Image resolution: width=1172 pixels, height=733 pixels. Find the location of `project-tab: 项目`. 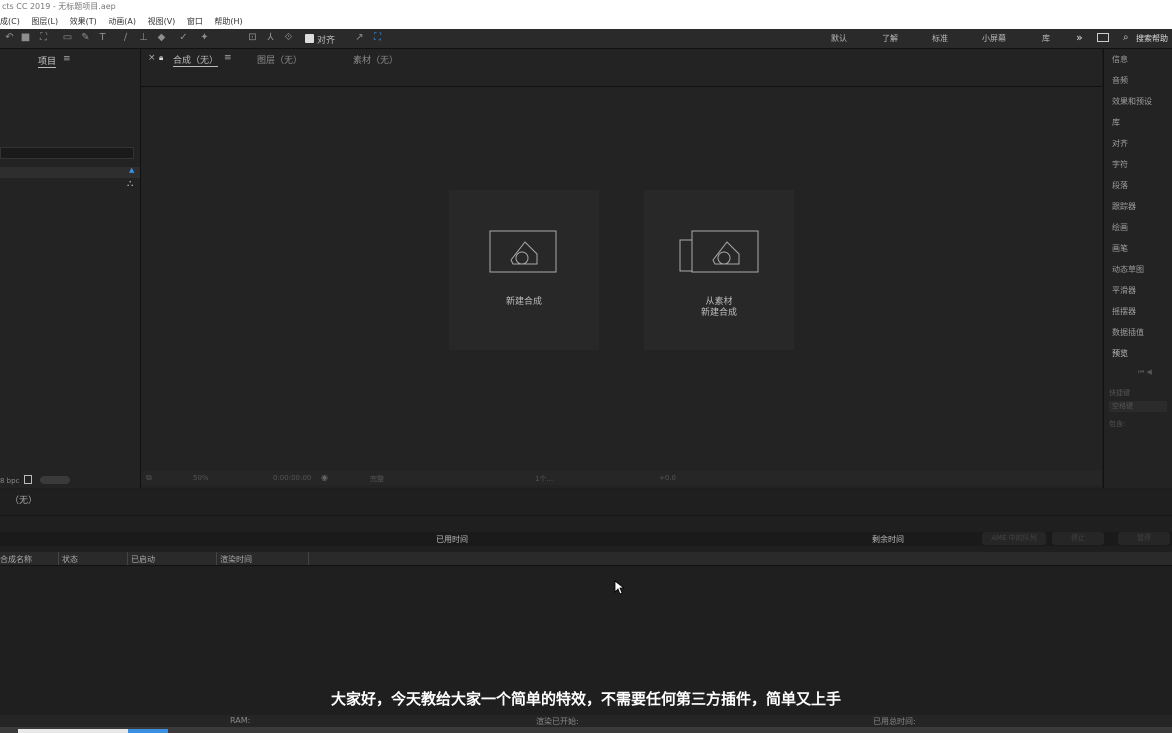

project-tab: 项目 is located at coordinates (47, 61).